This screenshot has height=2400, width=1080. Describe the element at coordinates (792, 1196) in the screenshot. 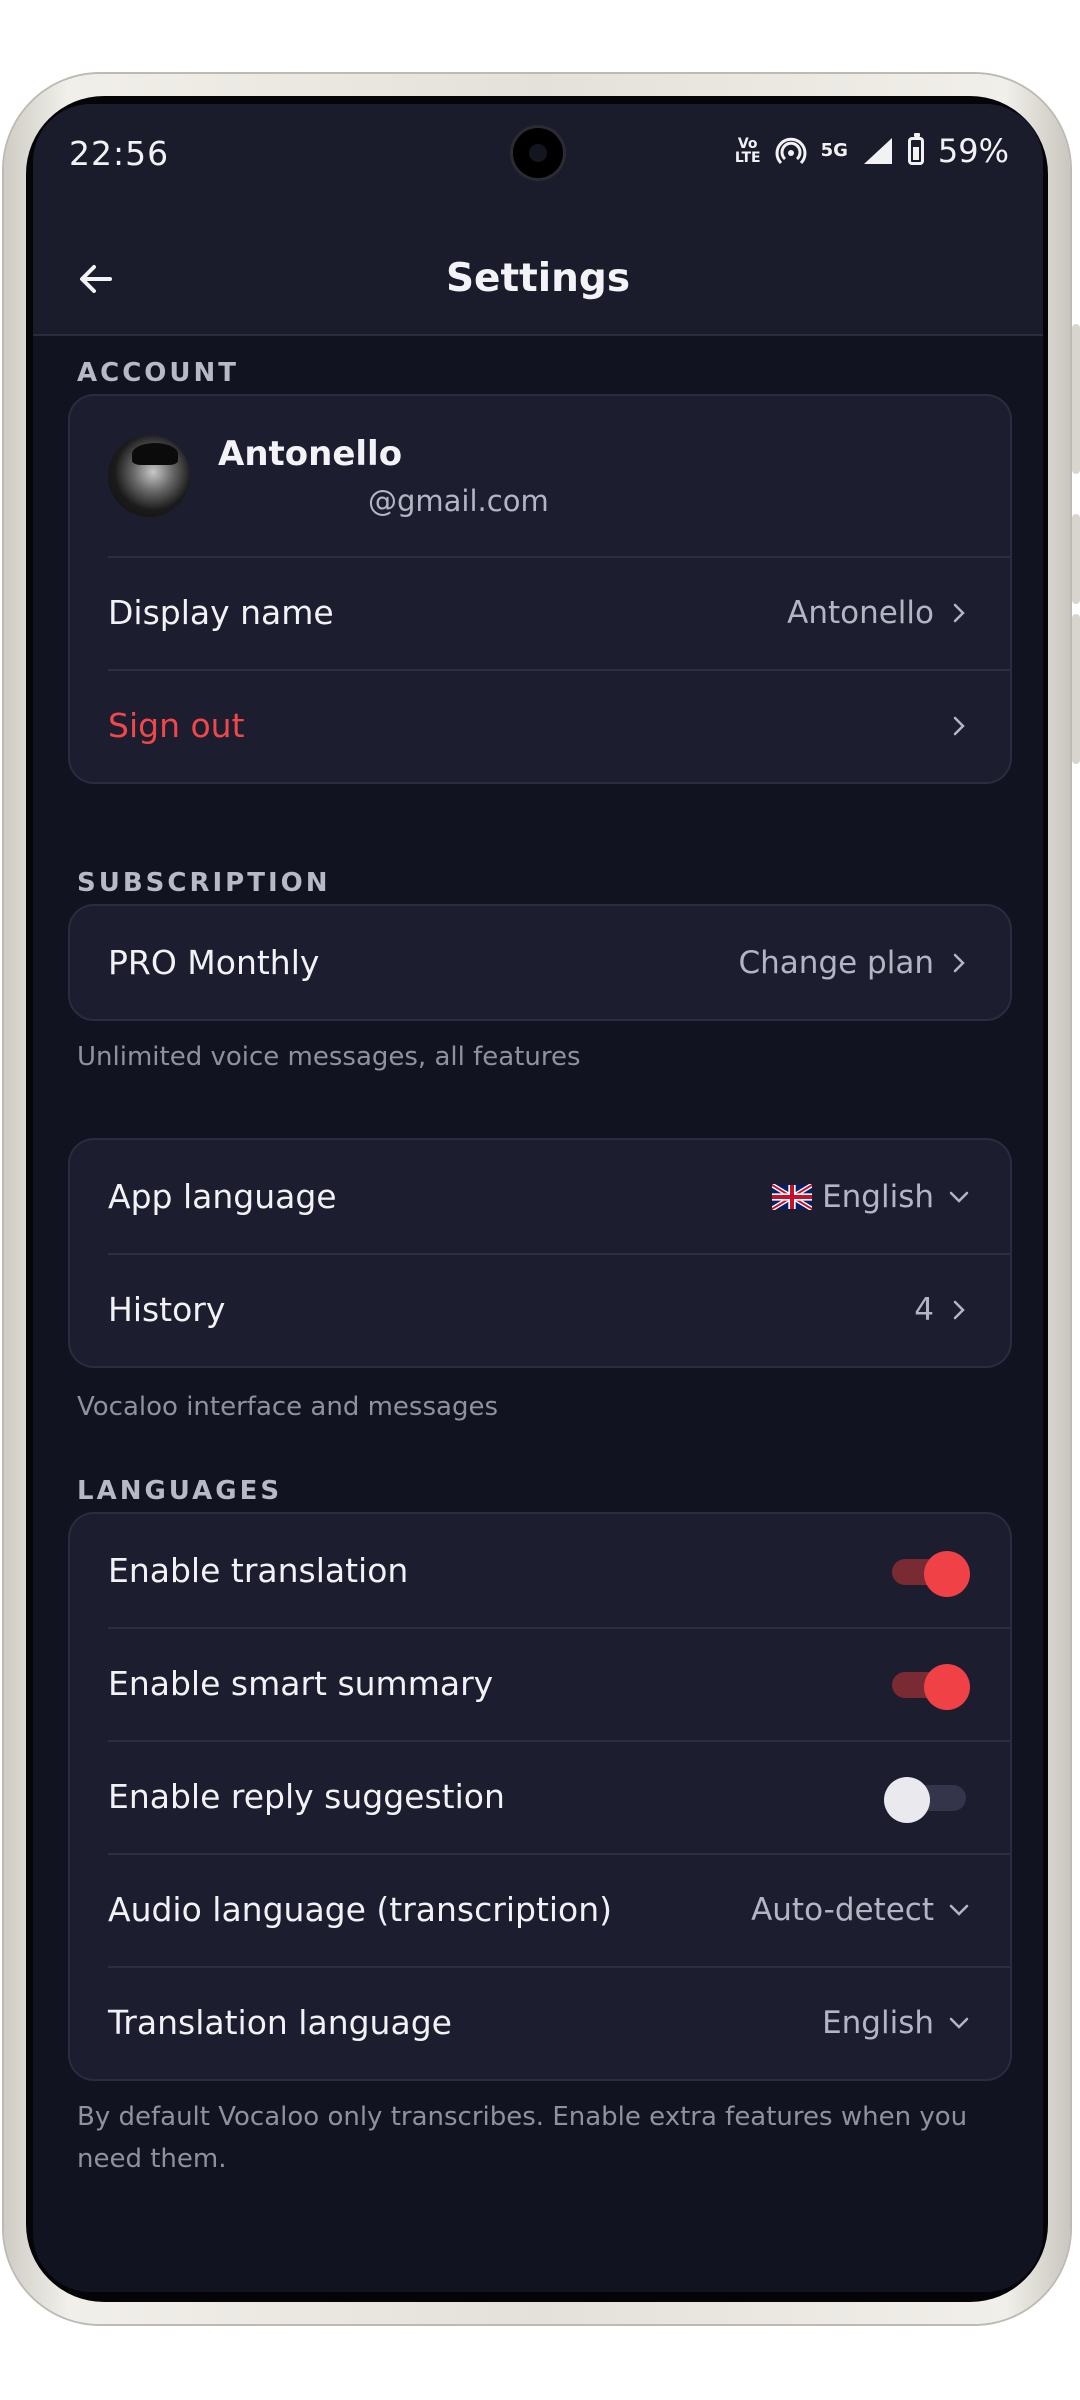

I see `uk-flag-icon` at that location.